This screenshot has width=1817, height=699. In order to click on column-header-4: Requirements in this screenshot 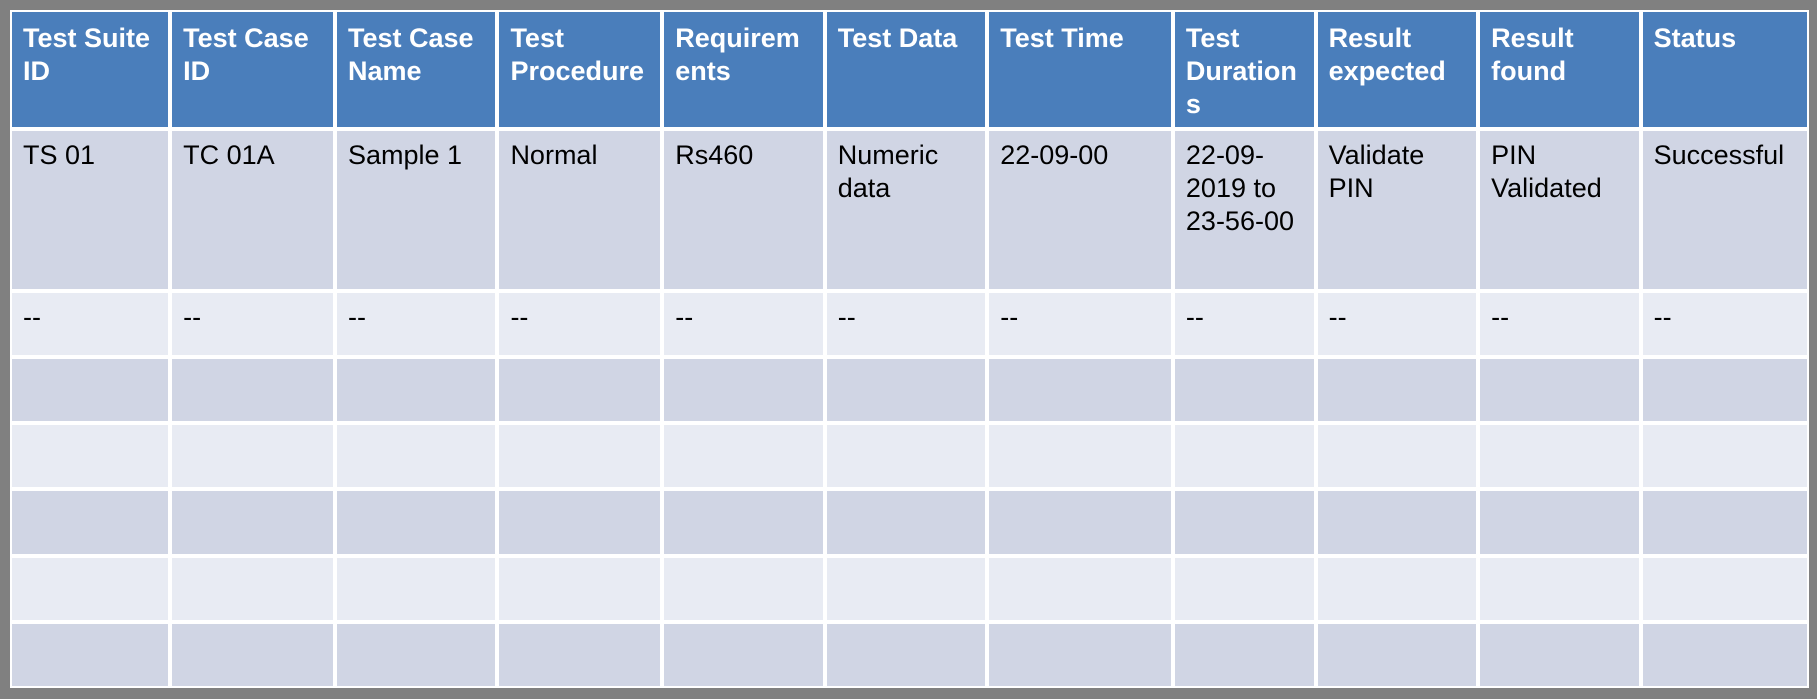, I will do `click(743, 69)`.